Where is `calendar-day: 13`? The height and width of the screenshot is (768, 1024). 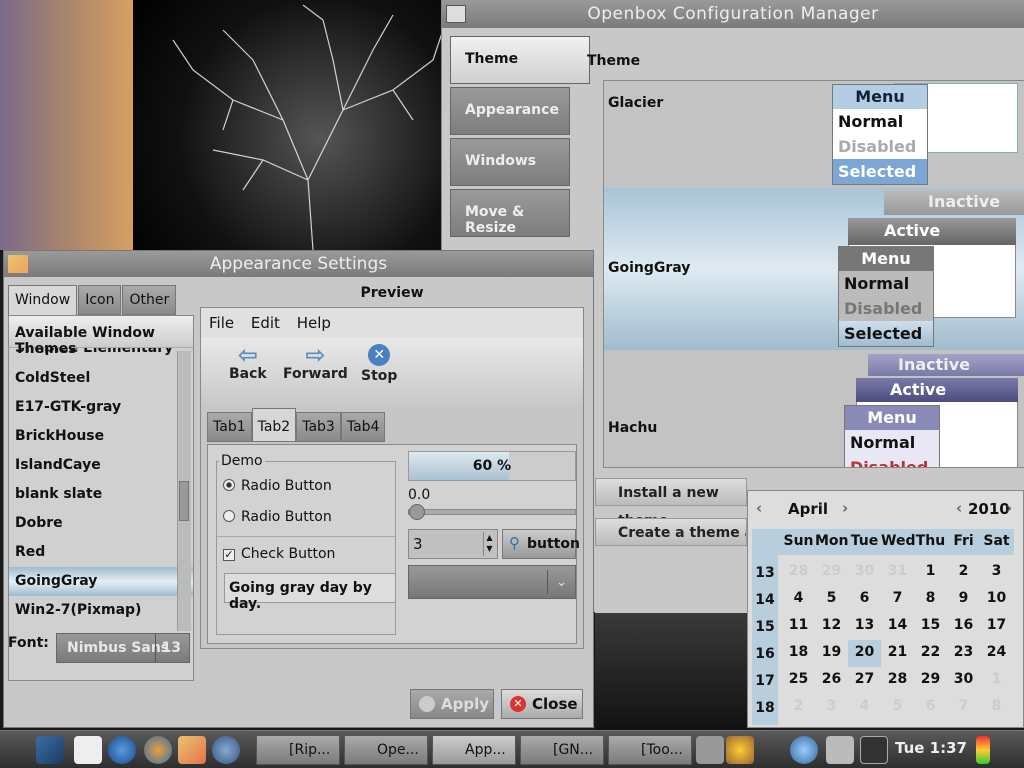 calendar-day: 13 is located at coordinates (864, 626).